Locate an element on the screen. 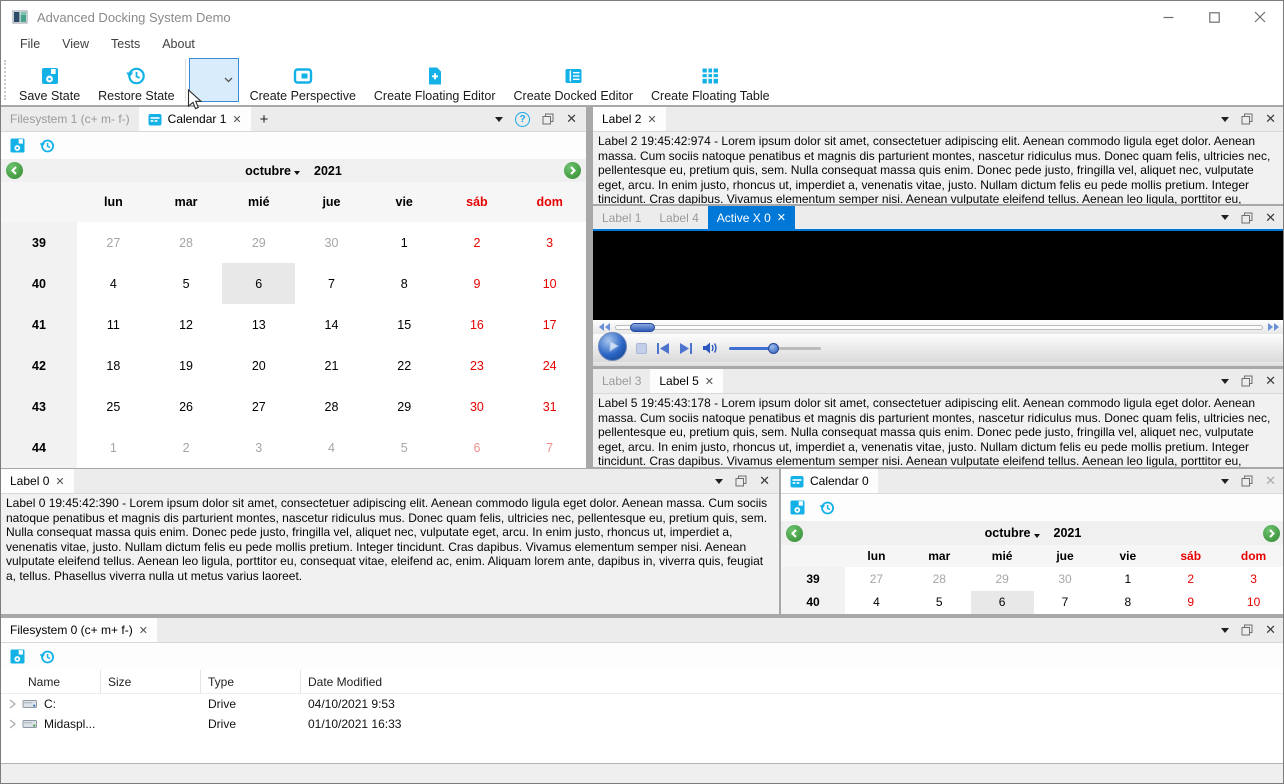 This screenshot has width=1284, height=784. create-floating-editor-button: Create Floating Editor is located at coordinates (435, 80).